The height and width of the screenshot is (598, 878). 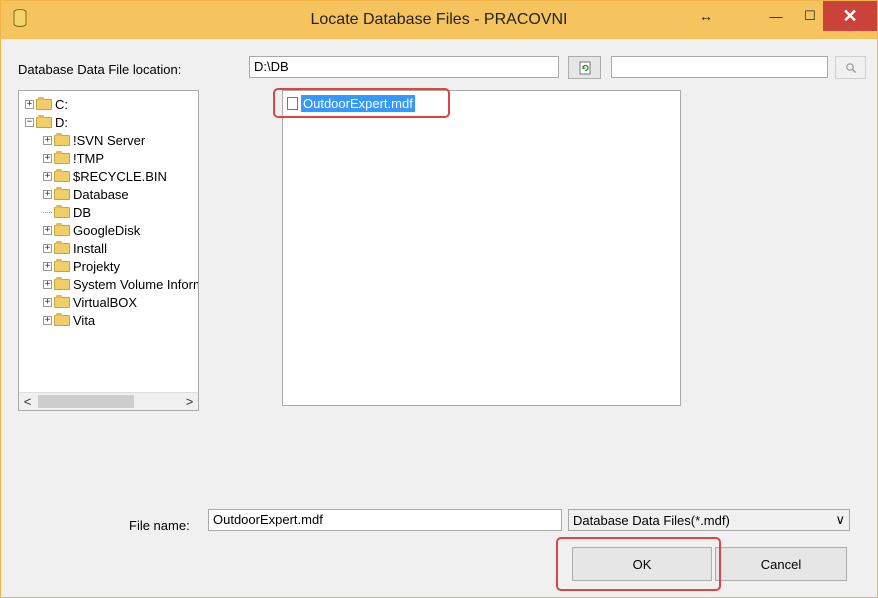 I want to click on search-icon, so click(x=850, y=67).